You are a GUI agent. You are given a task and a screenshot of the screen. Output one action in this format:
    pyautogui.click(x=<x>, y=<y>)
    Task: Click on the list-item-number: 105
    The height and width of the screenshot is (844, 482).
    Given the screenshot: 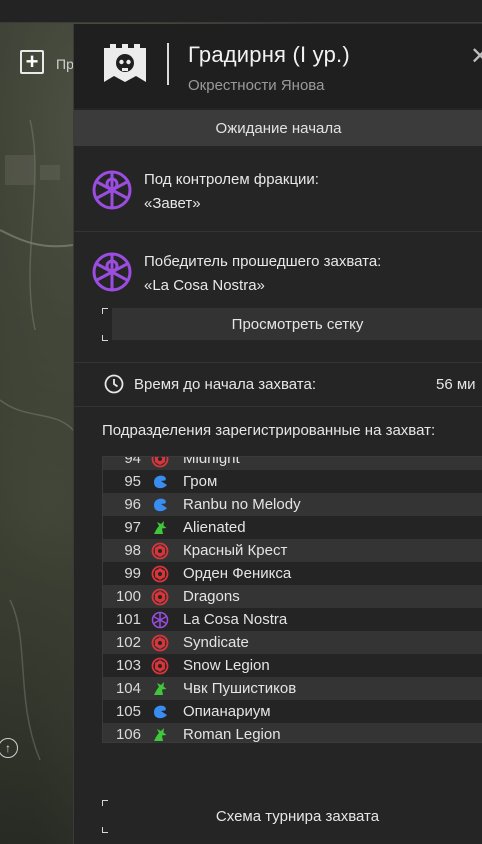 What is the action you would take?
    pyautogui.click(x=128, y=711)
    